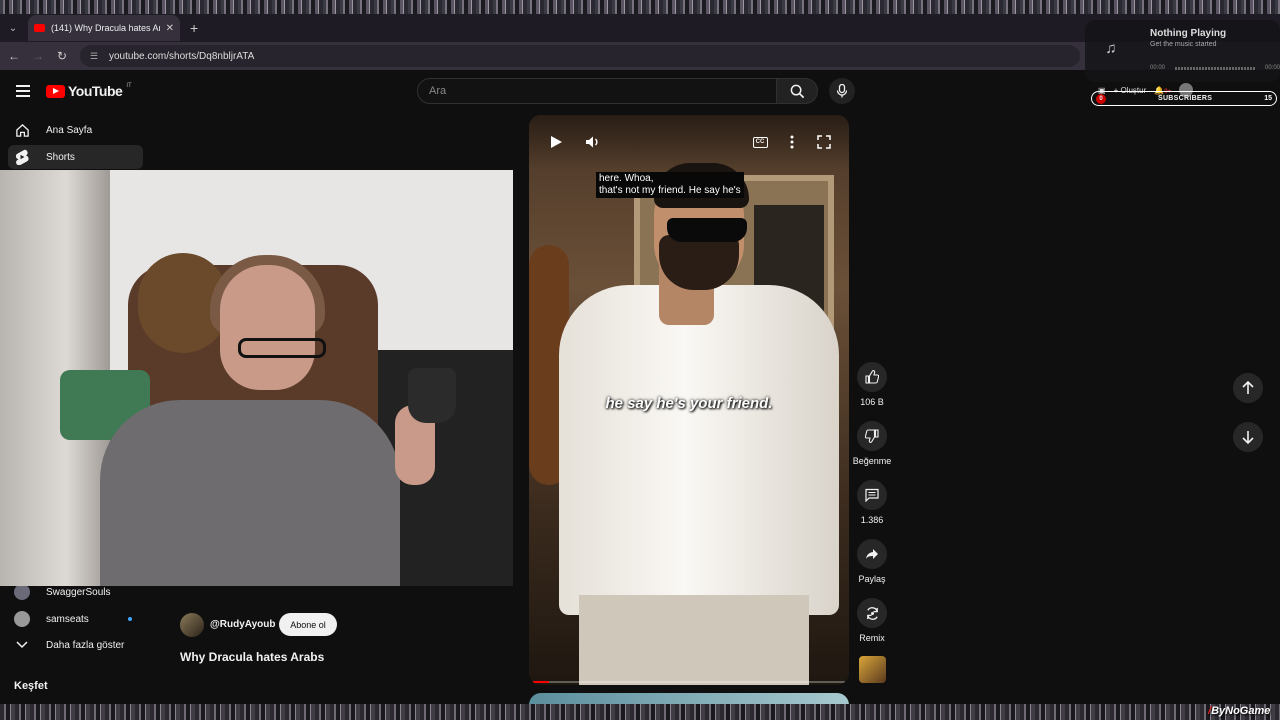  I want to click on search-box, so click(597, 91).